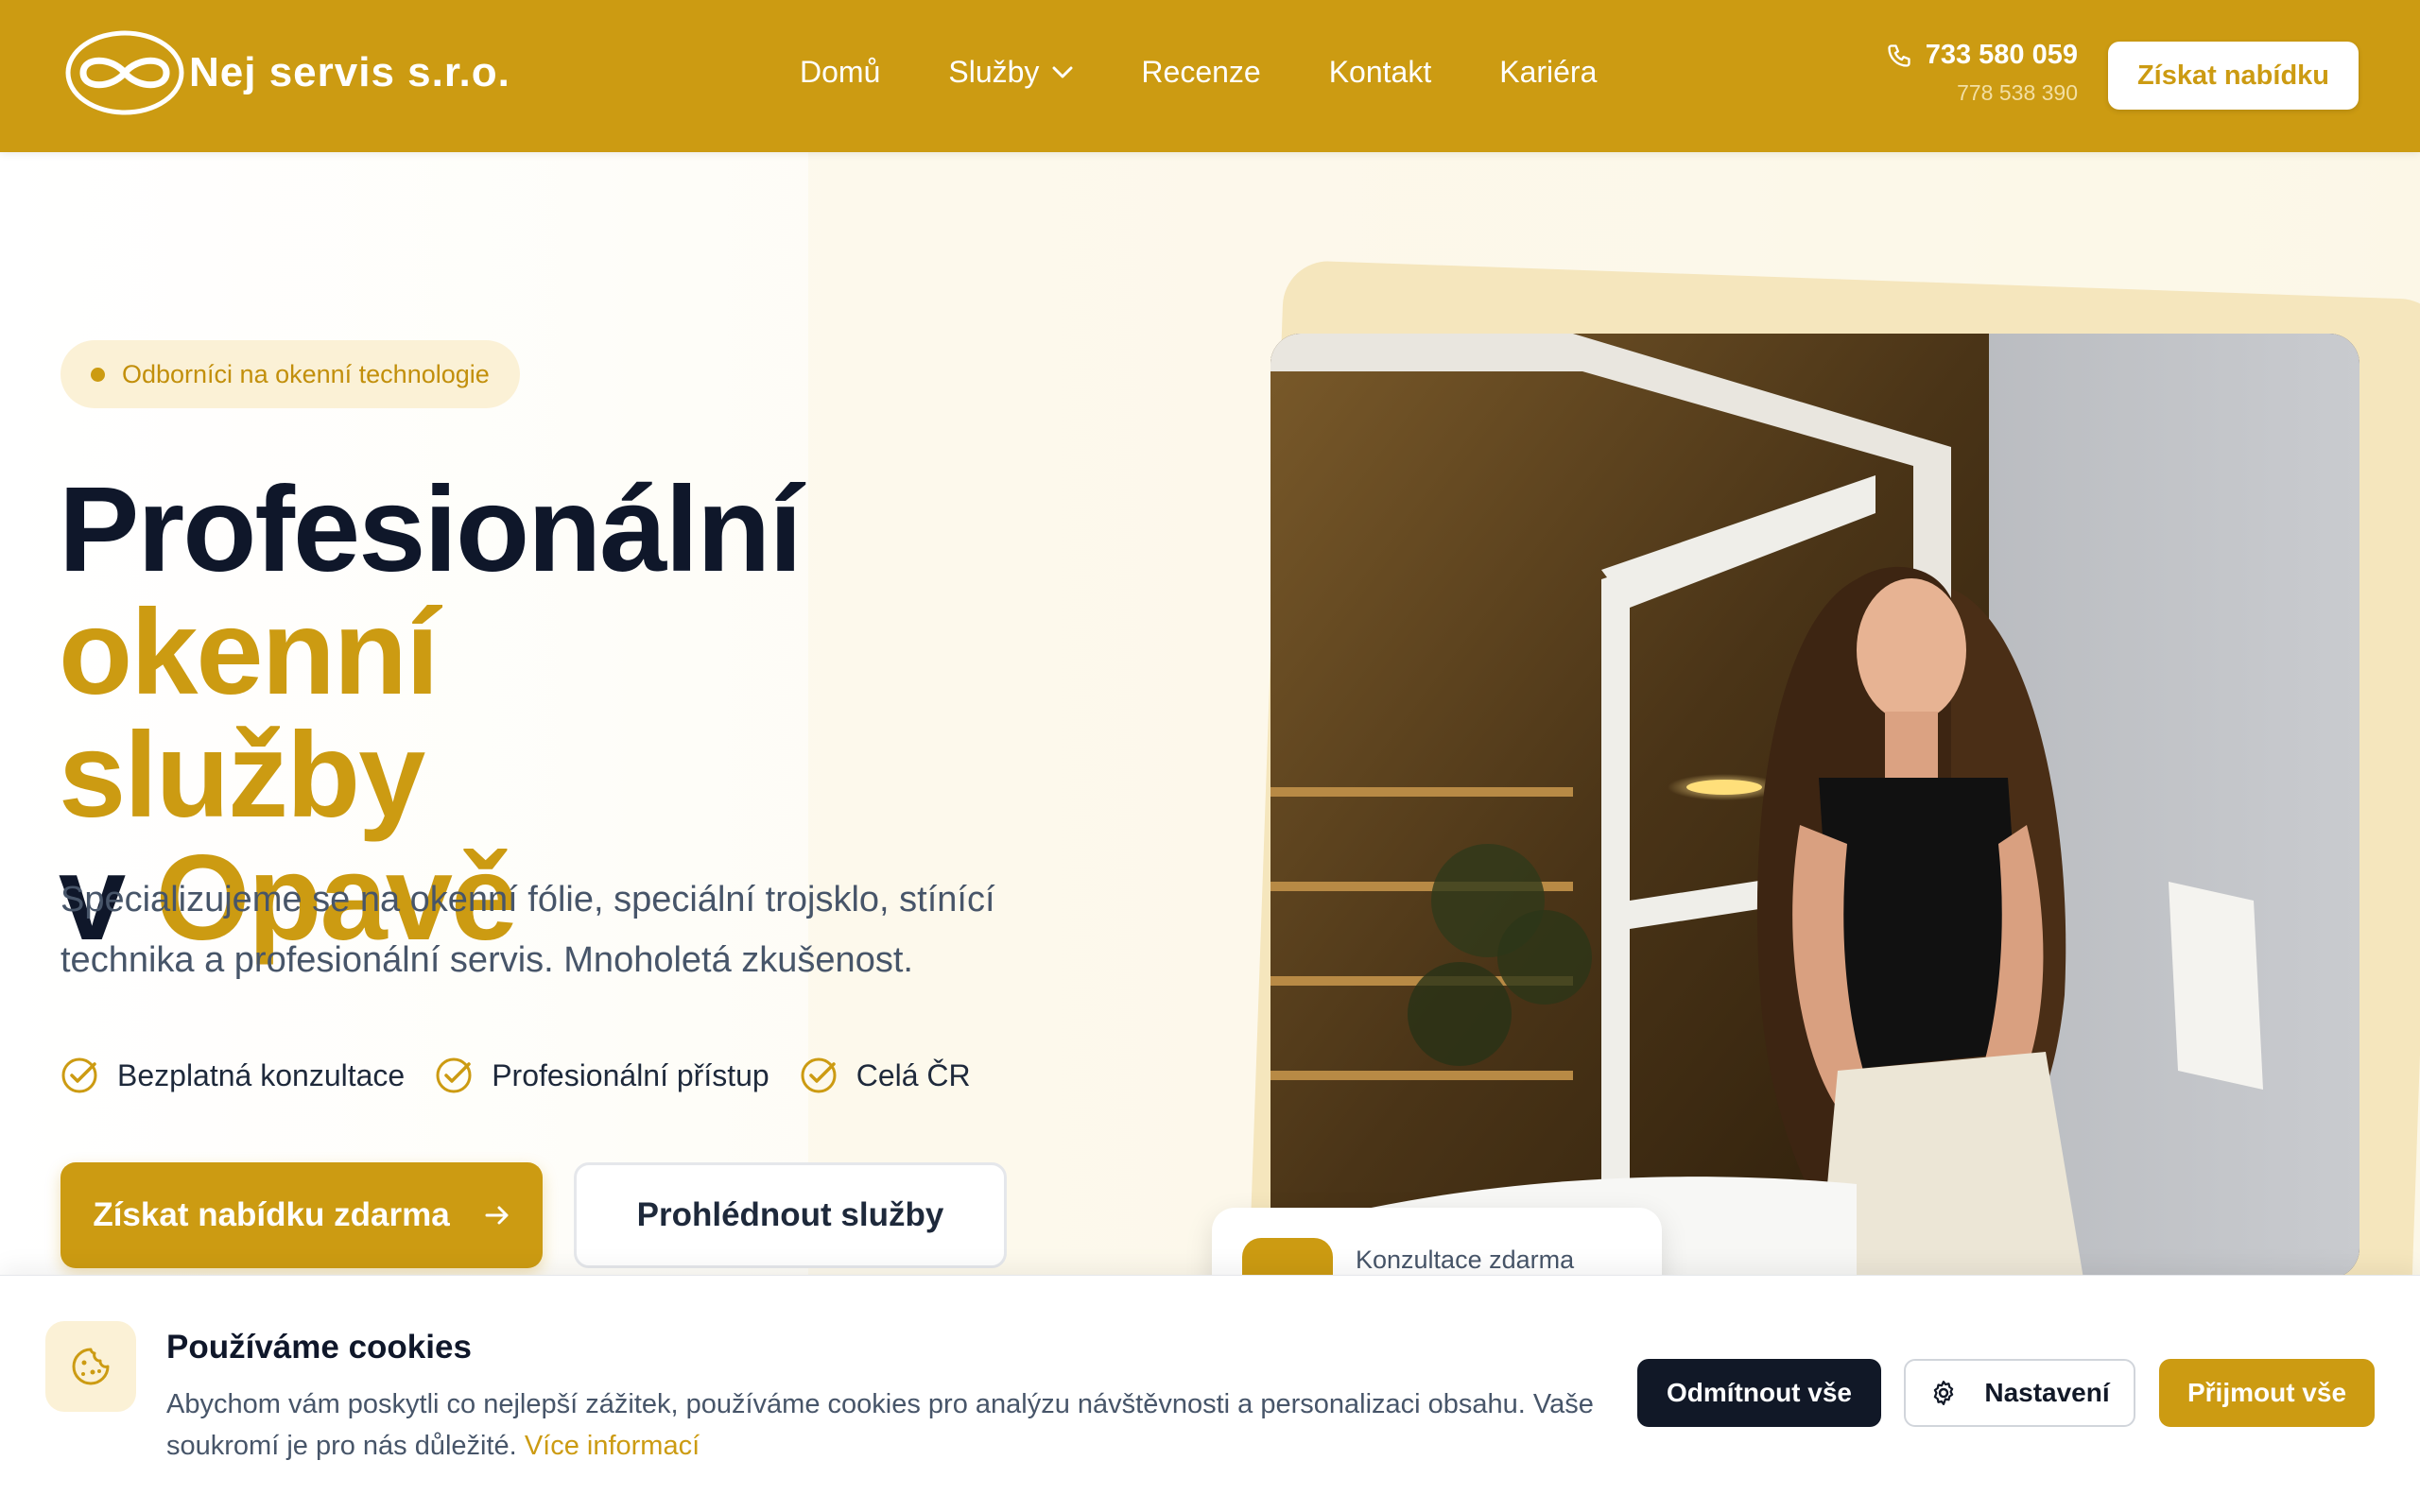  What do you see at coordinates (306, 373) in the screenshot?
I see `badge-text: Odborníci na okenní technologie` at bounding box center [306, 373].